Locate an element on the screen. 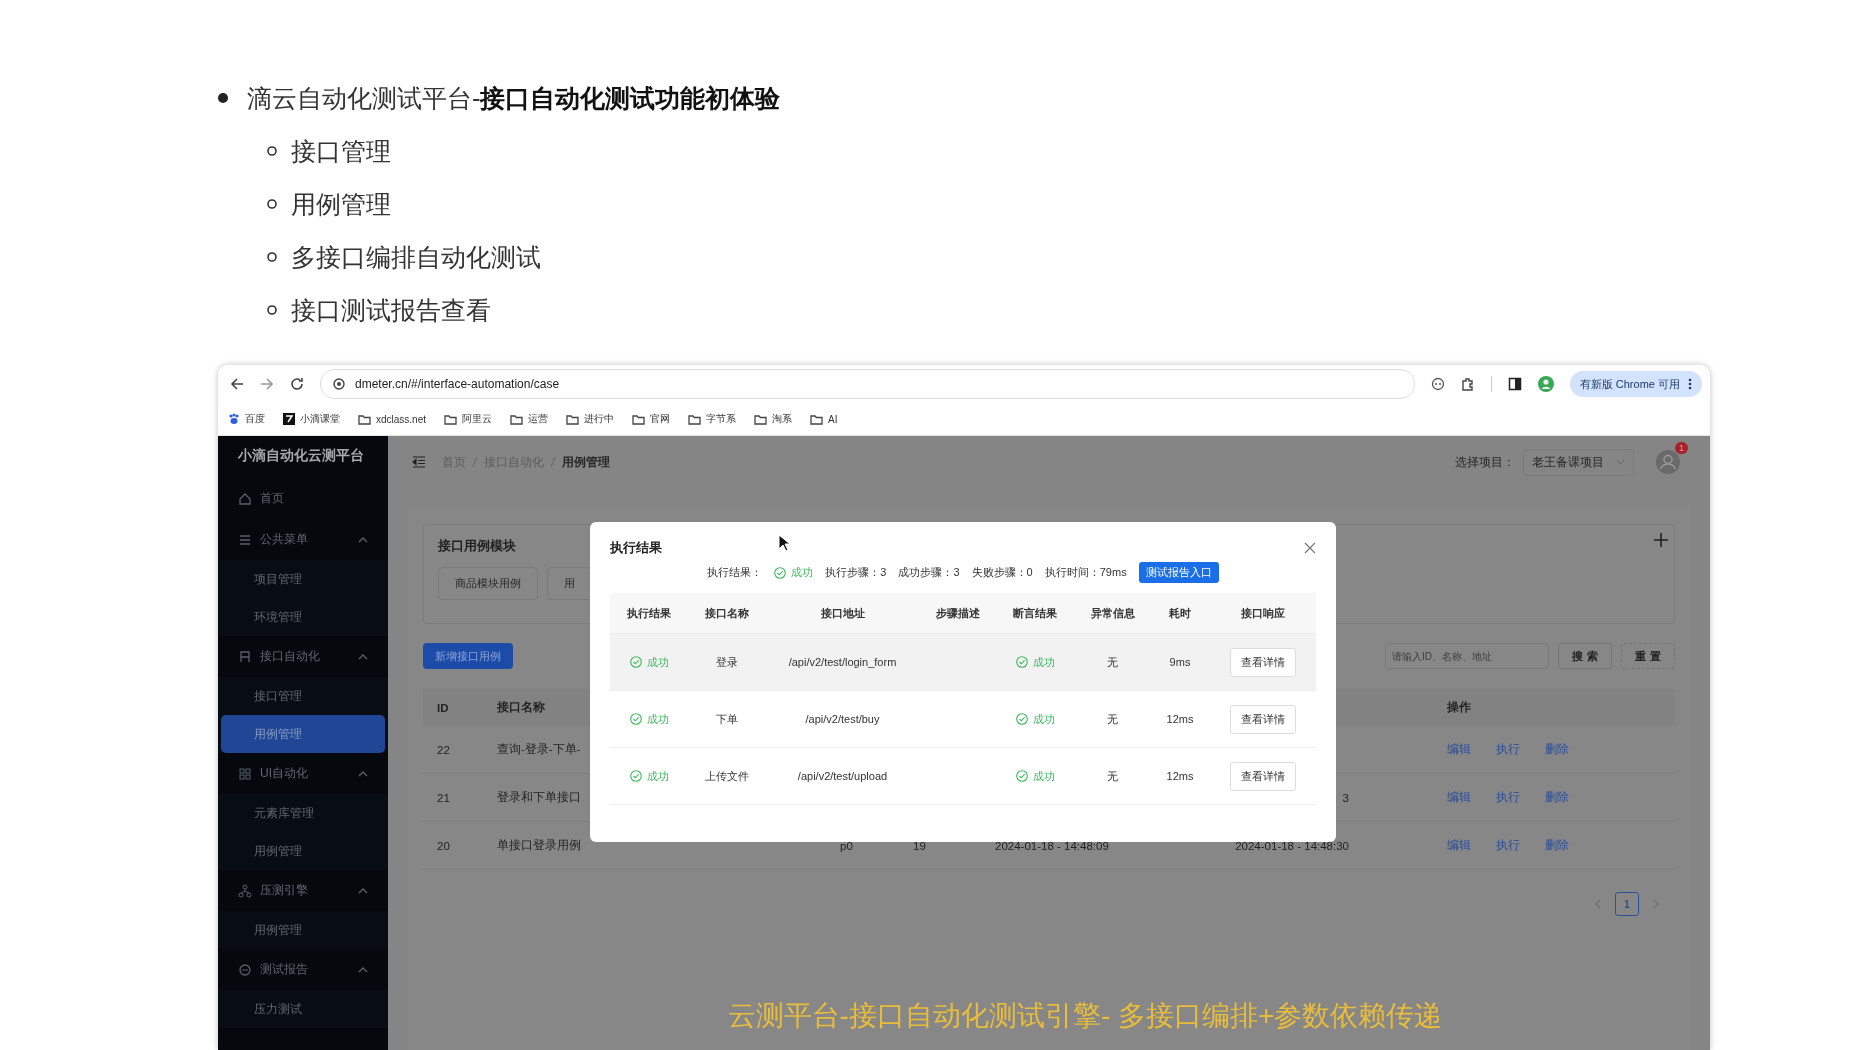  subtitle-caption: 云测平台-接口自动化测试引擎- 多接口编排+参数依赖传递 is located at coordinates (1085, 1016).